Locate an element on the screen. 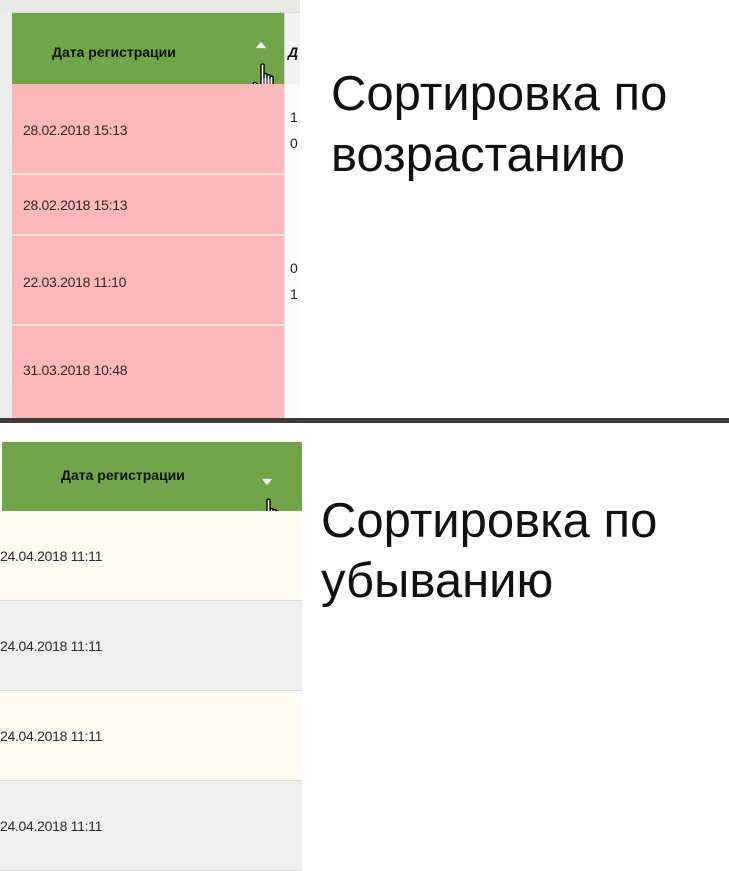  registration-date-cell: 22.03.2018 11:10 is located at coordinates (75, 282).